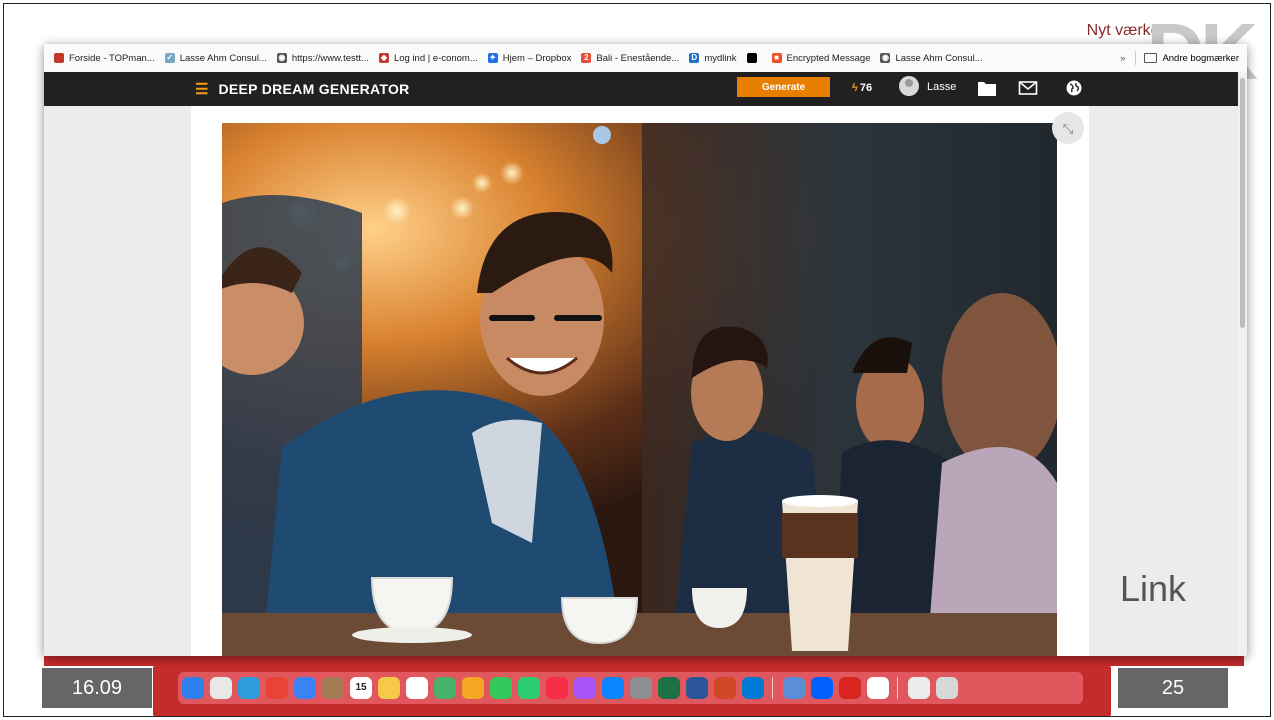  I want to click on dock-trash-icon, so click(947, 688).